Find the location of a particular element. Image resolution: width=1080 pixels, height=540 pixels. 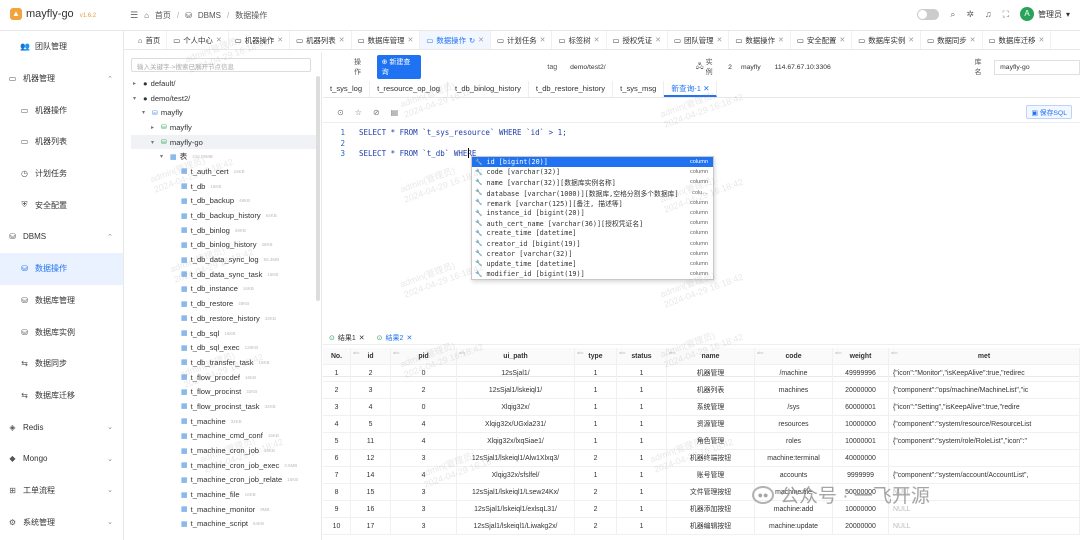

sidebar-item: ⛁ 数据库实例 is located at coordinates (61, 332).